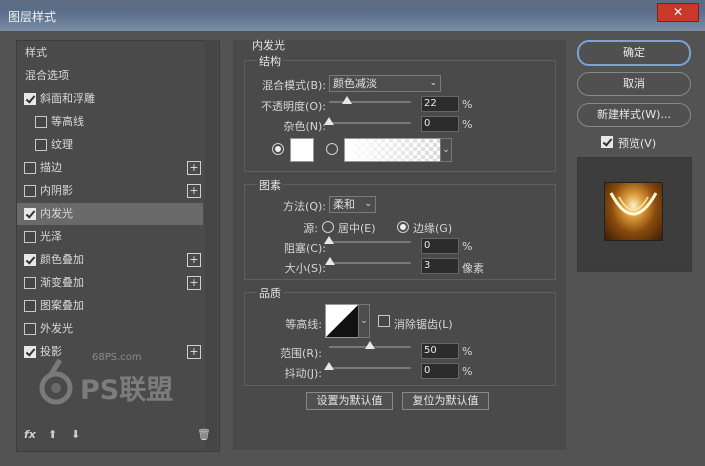 This screenshot has height=466, width=705. What do you see at coordinates (467, 371) in the screenshot?
I see `jitter-unit: %` at bounding box center [467, 371].